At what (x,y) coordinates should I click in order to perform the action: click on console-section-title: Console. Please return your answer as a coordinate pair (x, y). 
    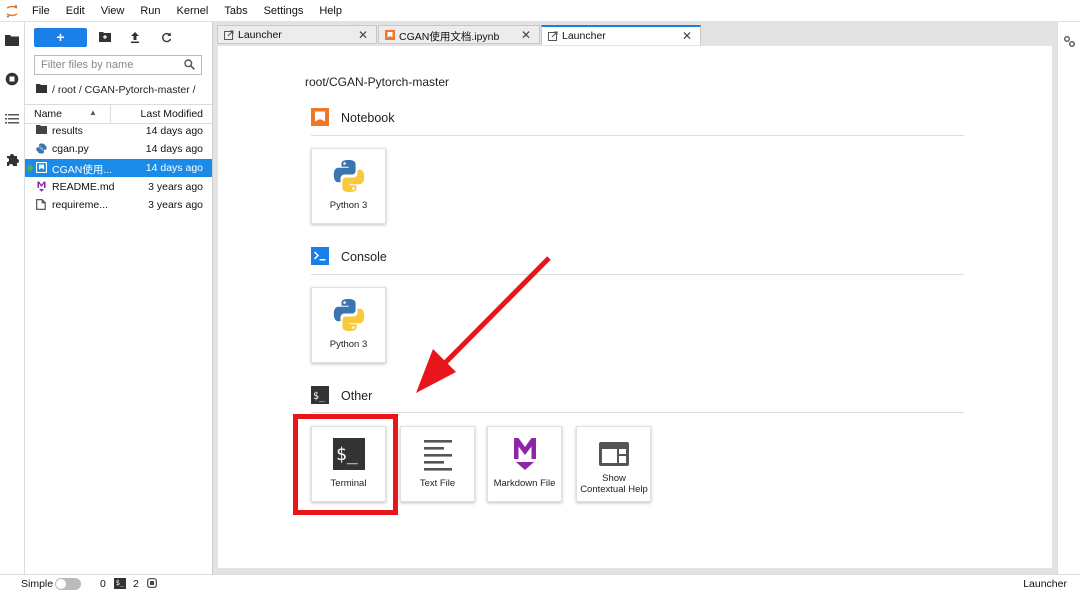
    Looking at the image, I should click on (364, 257).